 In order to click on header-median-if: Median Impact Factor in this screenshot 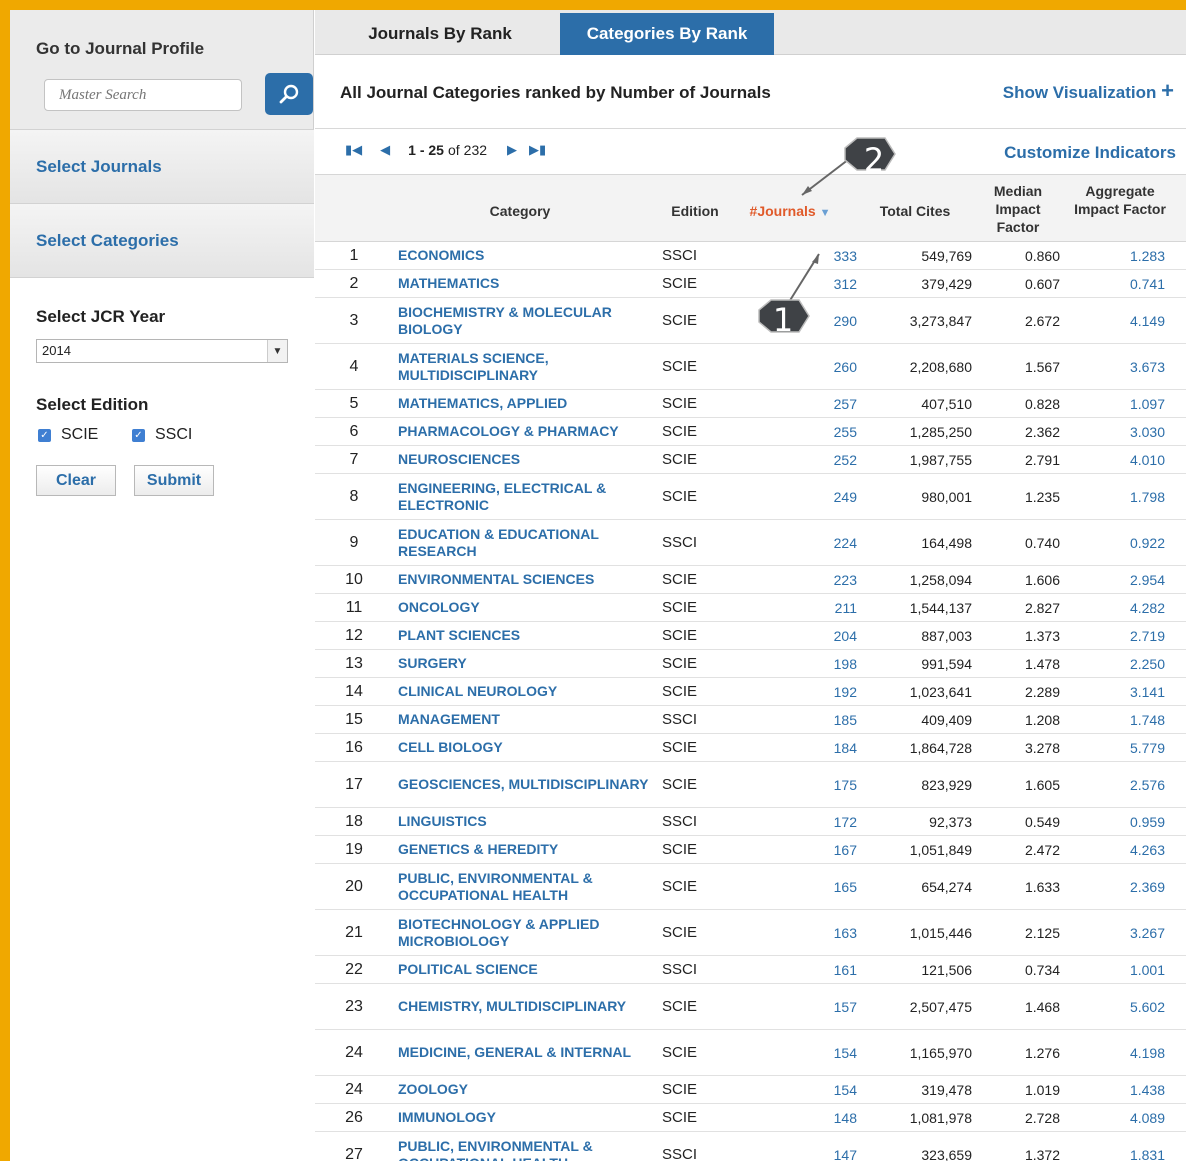, I will do `click(1018, 209)`.